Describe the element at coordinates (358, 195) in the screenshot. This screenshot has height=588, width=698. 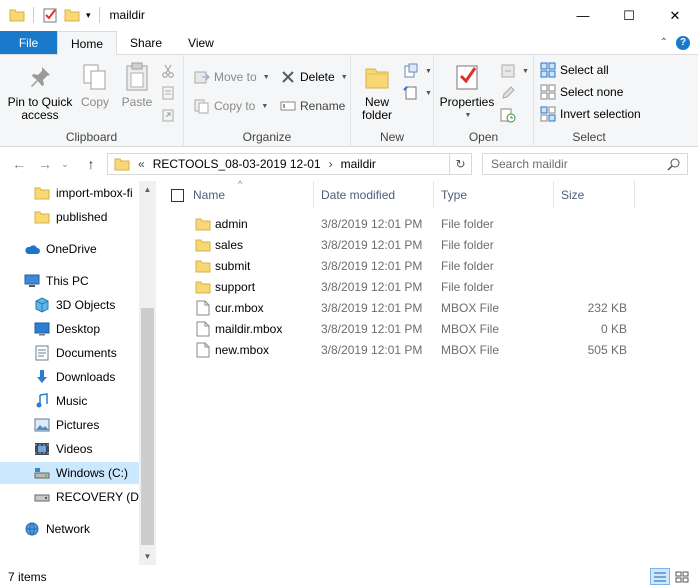
I see `column-header-date: Date modified` at that location.